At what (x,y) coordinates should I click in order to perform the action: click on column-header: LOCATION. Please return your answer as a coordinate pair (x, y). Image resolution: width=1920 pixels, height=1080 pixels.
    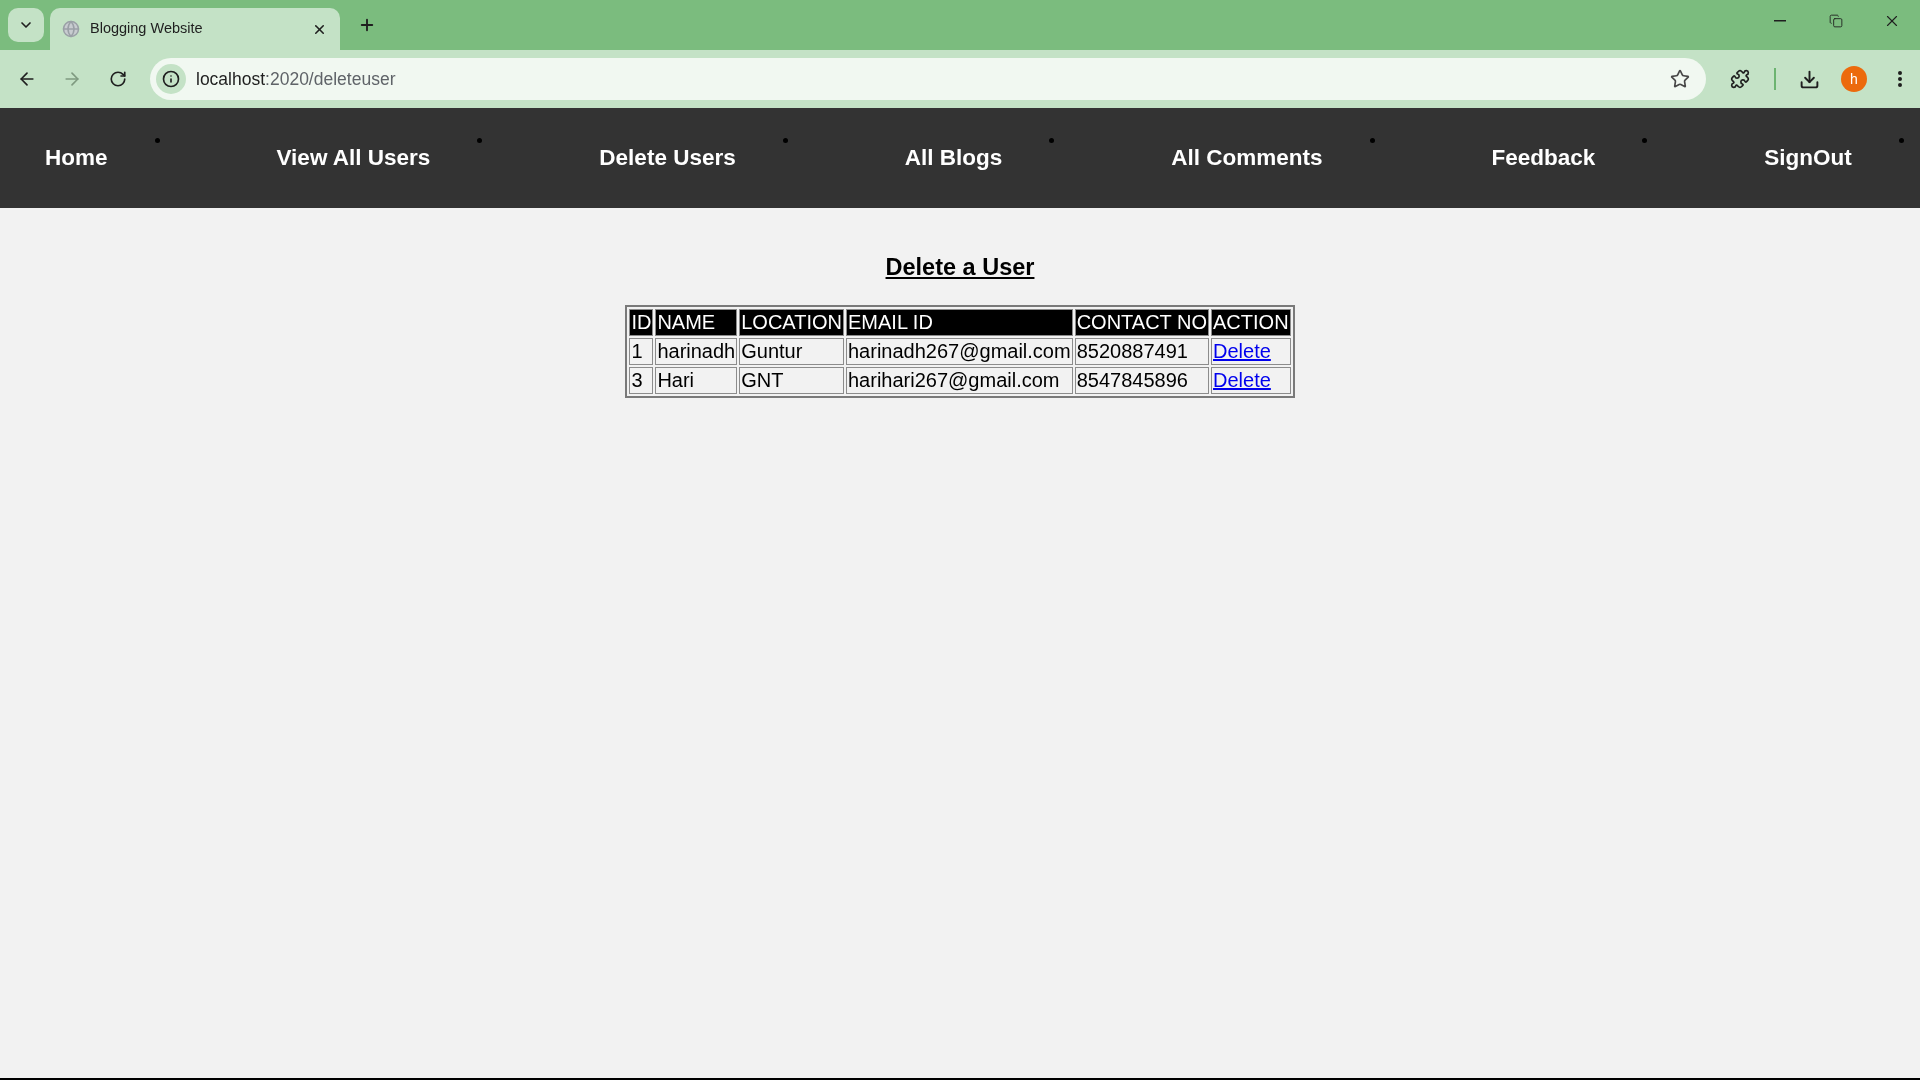
    Looking at the image, I should click on (791, 322).